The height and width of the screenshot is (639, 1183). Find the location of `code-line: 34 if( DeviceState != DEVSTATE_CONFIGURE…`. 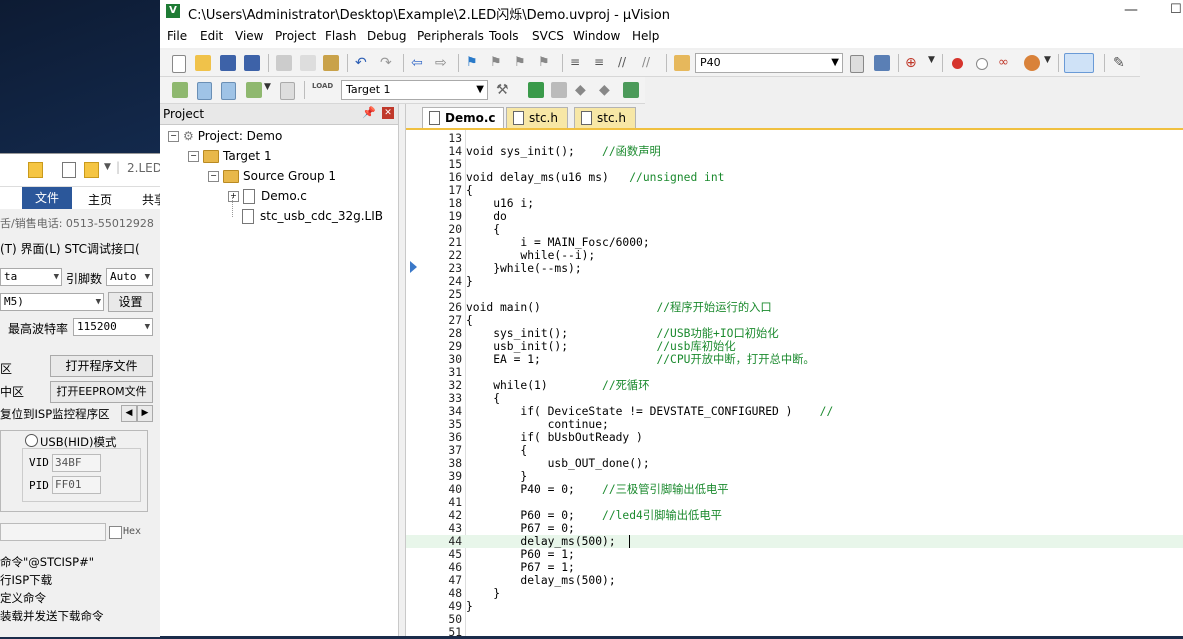

code-line: 34 if( DeviceState != DEVSTATE_CONFIGURE… is located at coordinates (794, 411).